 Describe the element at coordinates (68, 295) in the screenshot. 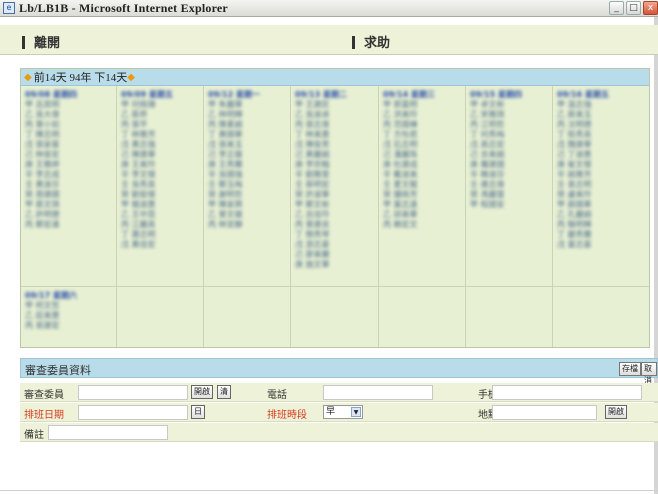

I see `day-date: 09/17 星期六` at that location.